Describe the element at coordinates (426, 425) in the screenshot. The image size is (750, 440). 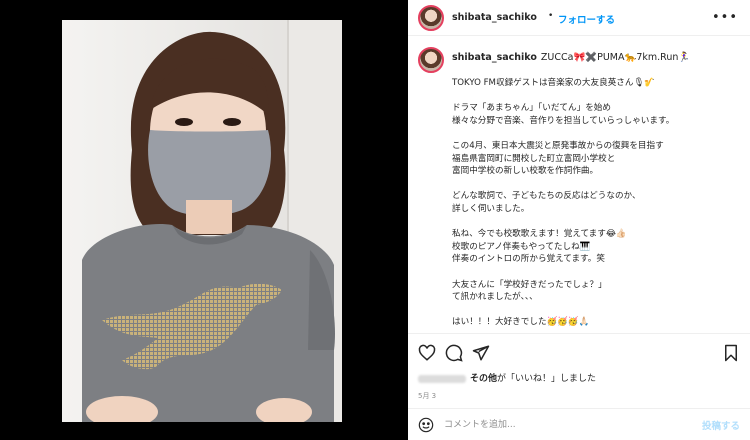
I see `emoji-icon` at that location.